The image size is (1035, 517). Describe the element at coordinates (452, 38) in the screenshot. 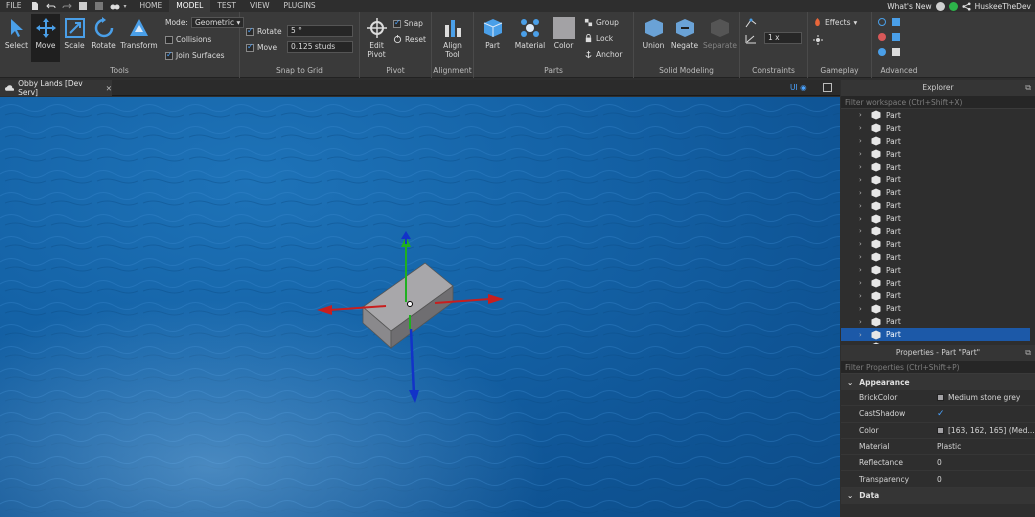

I see `align-tool-button: Align Tool` at that location.